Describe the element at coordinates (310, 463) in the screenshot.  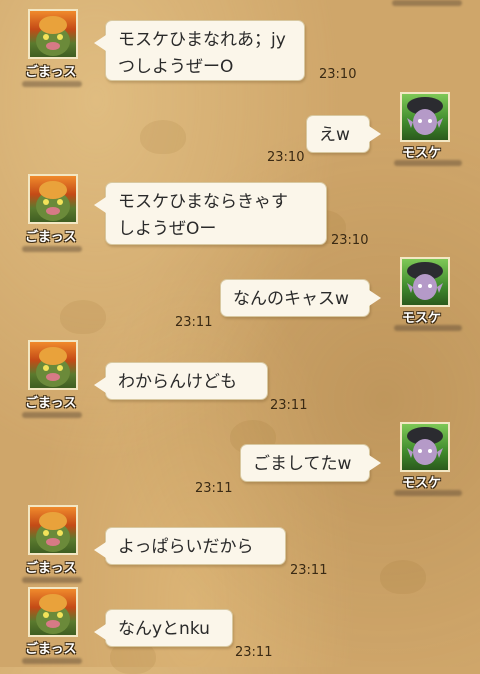
I see `message-bubble: ごましてたw` at that location.